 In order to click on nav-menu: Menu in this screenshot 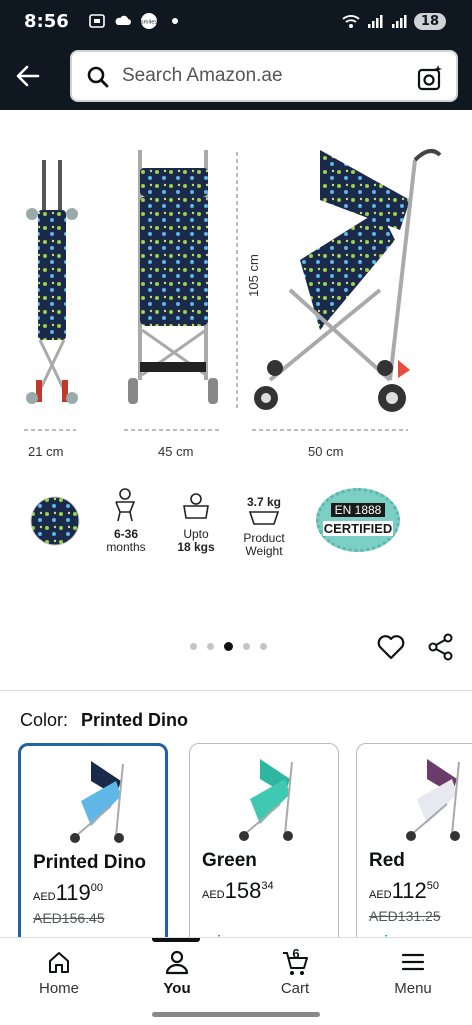, I will do `click(413, 981)`.